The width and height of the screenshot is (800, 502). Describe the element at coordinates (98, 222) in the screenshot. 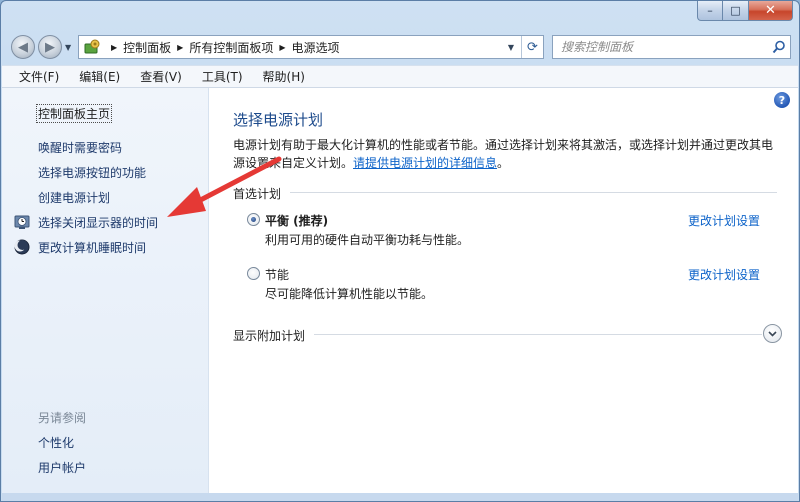

I see `sidebar-item-display-off-time: 选择关闭显示器的时间` at that location.